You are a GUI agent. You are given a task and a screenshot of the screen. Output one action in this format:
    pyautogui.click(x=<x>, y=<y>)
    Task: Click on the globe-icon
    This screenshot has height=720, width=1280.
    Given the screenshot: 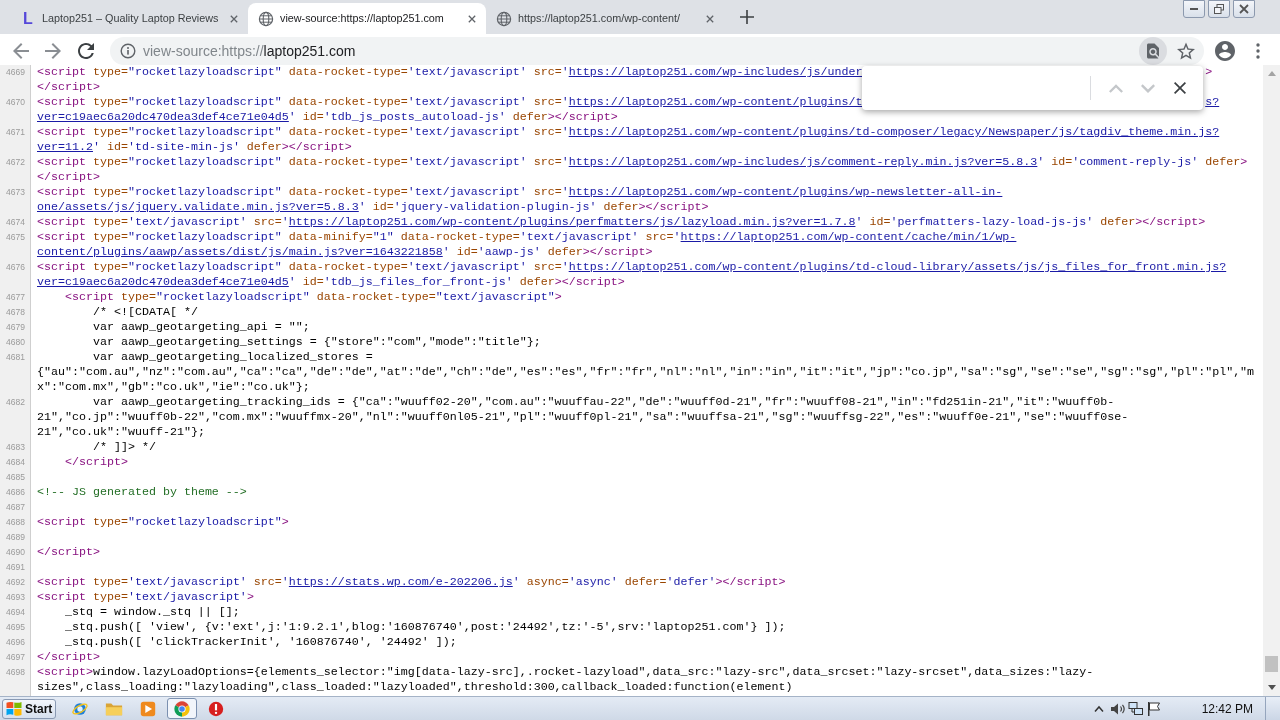 What is the action you would take?
    pyautogui.click(x=504, y=18)
    